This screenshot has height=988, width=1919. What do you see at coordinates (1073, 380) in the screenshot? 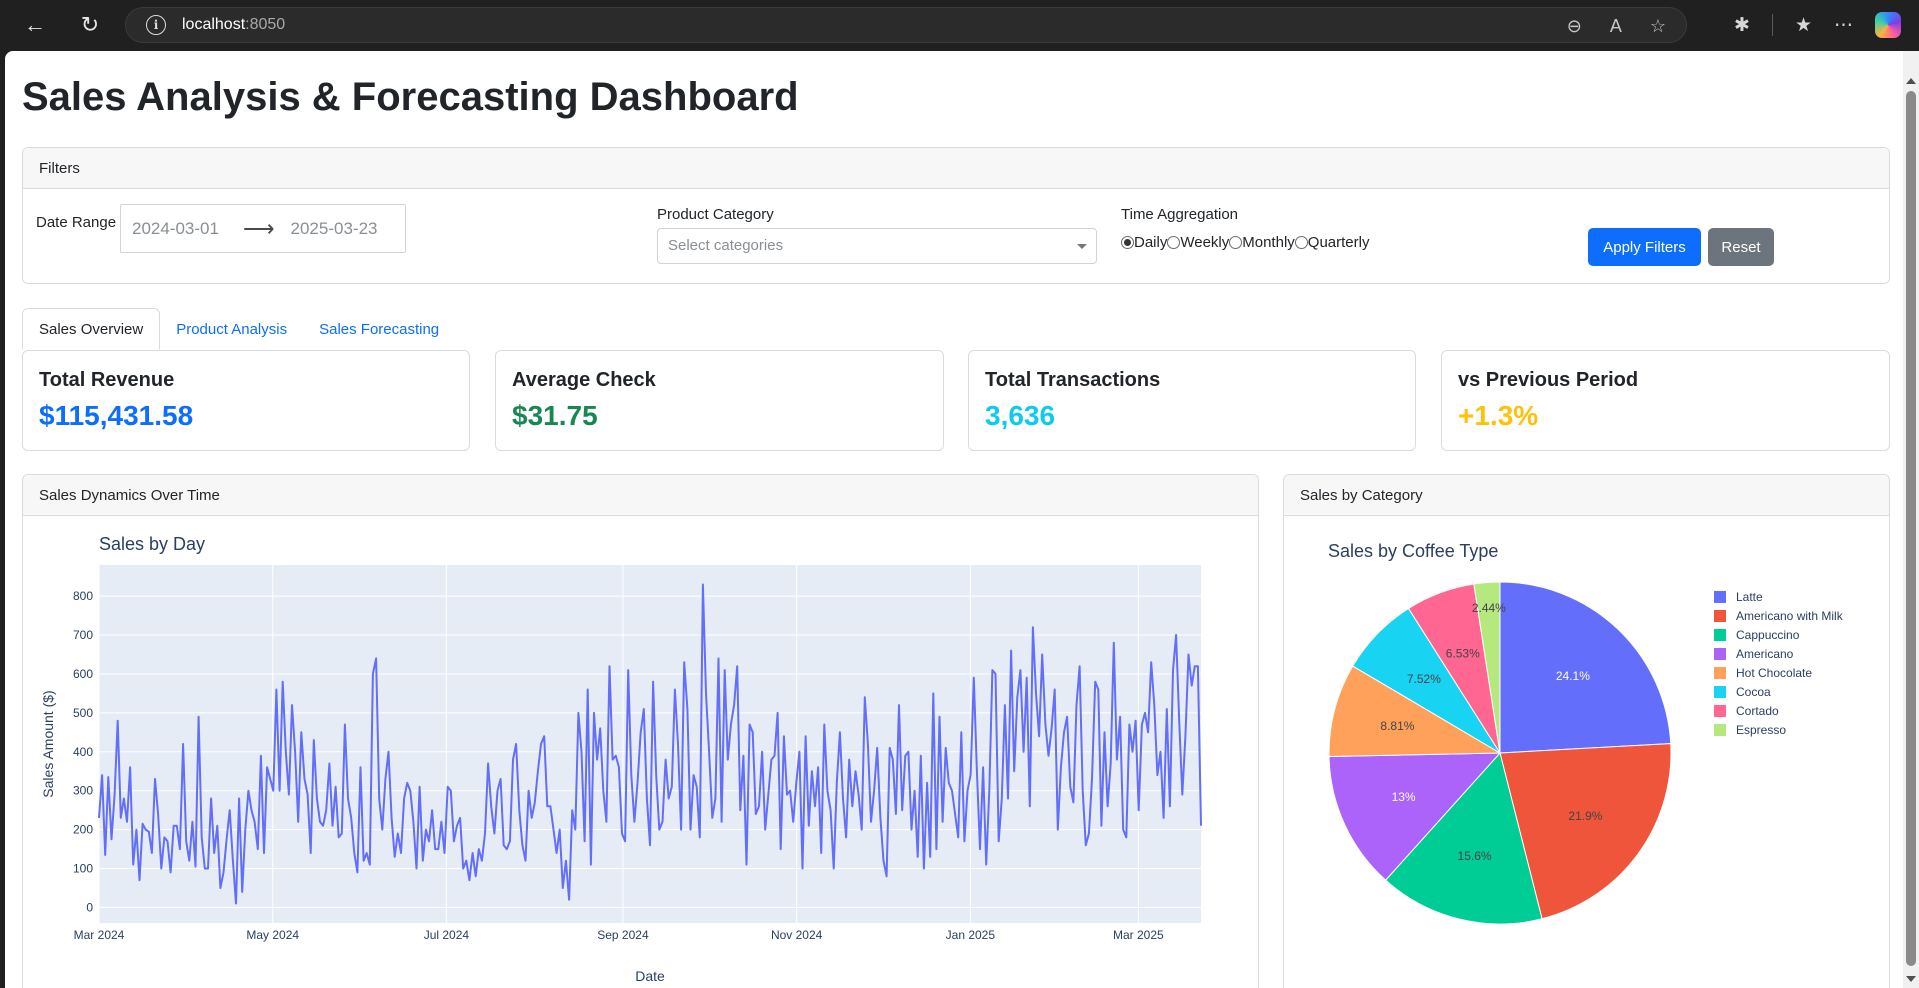
I see `kpi-title: Total Transactions` at bounding box center [1073, 380].